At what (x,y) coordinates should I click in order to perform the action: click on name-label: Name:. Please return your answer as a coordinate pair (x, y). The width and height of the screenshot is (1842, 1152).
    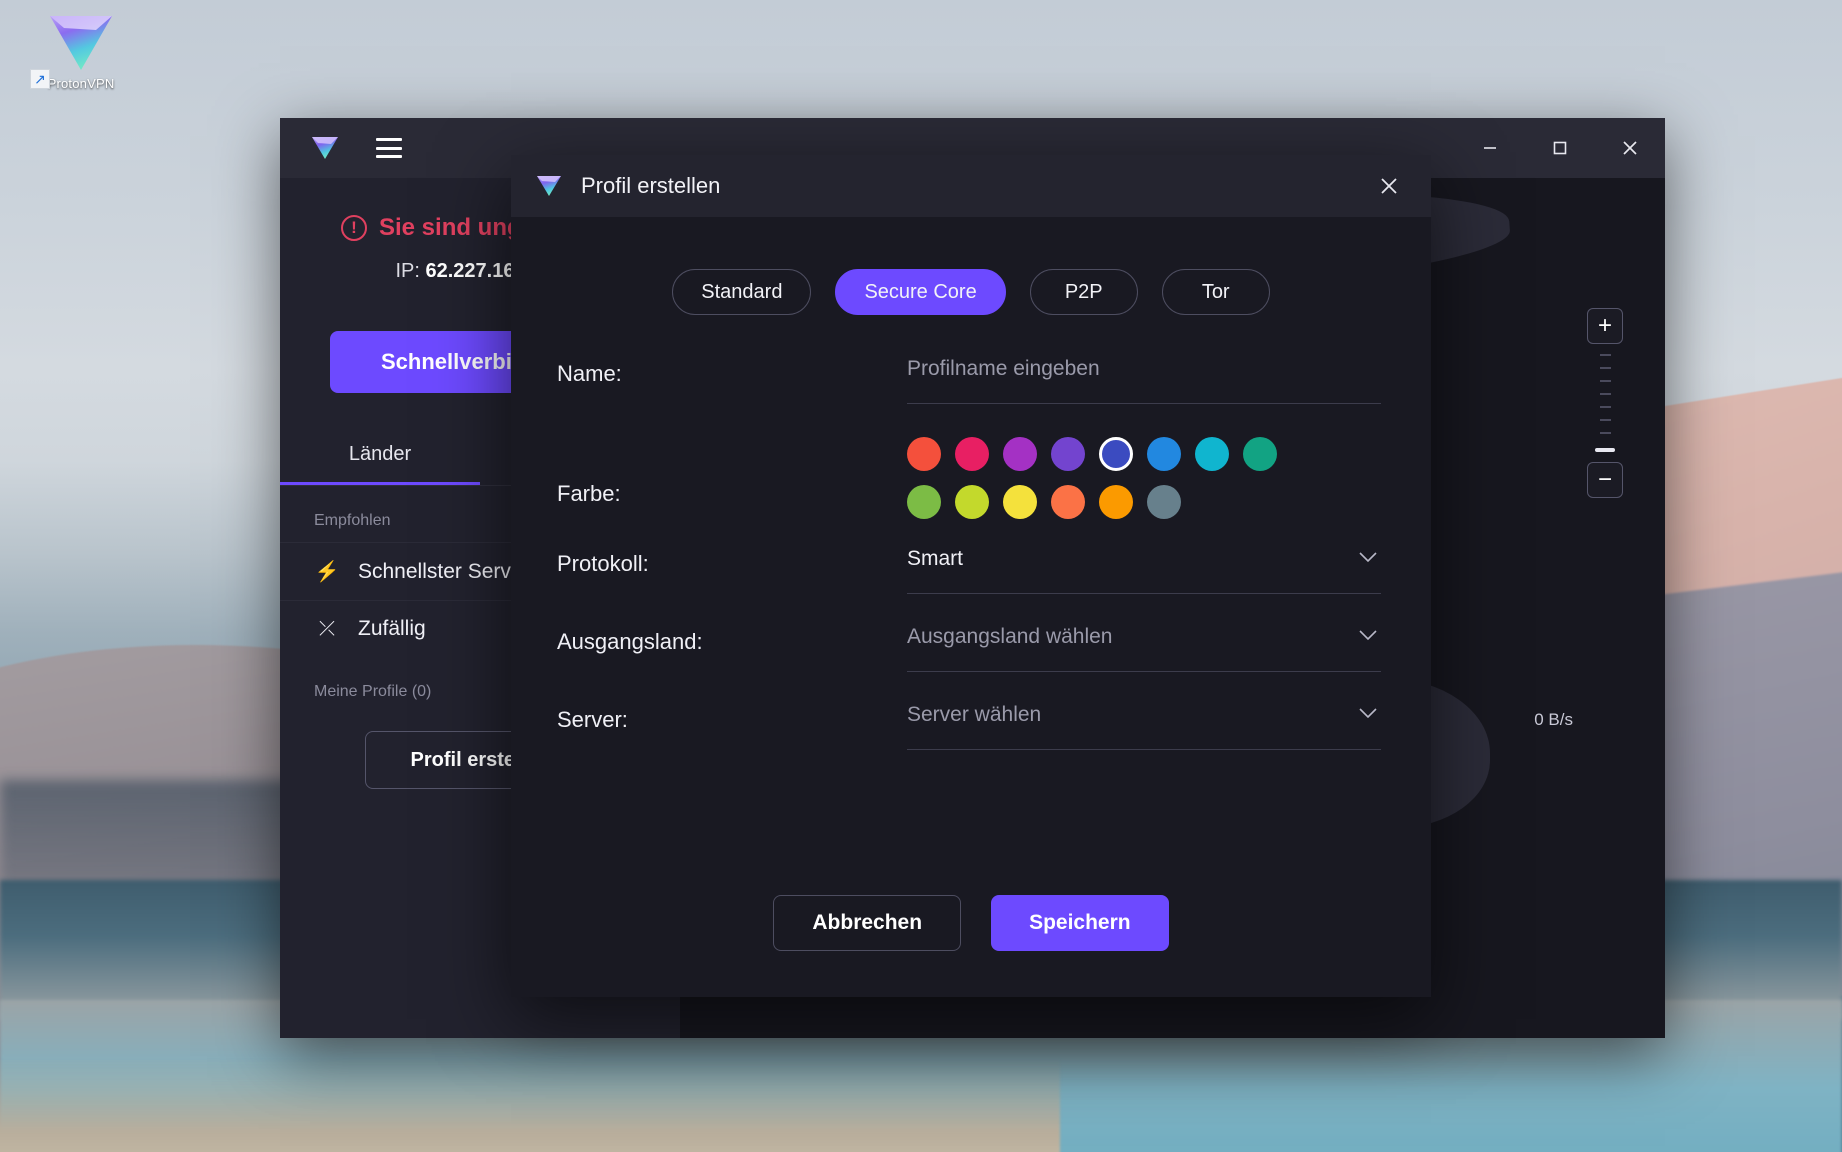
    Looking at the image, I should click on (589, 373).